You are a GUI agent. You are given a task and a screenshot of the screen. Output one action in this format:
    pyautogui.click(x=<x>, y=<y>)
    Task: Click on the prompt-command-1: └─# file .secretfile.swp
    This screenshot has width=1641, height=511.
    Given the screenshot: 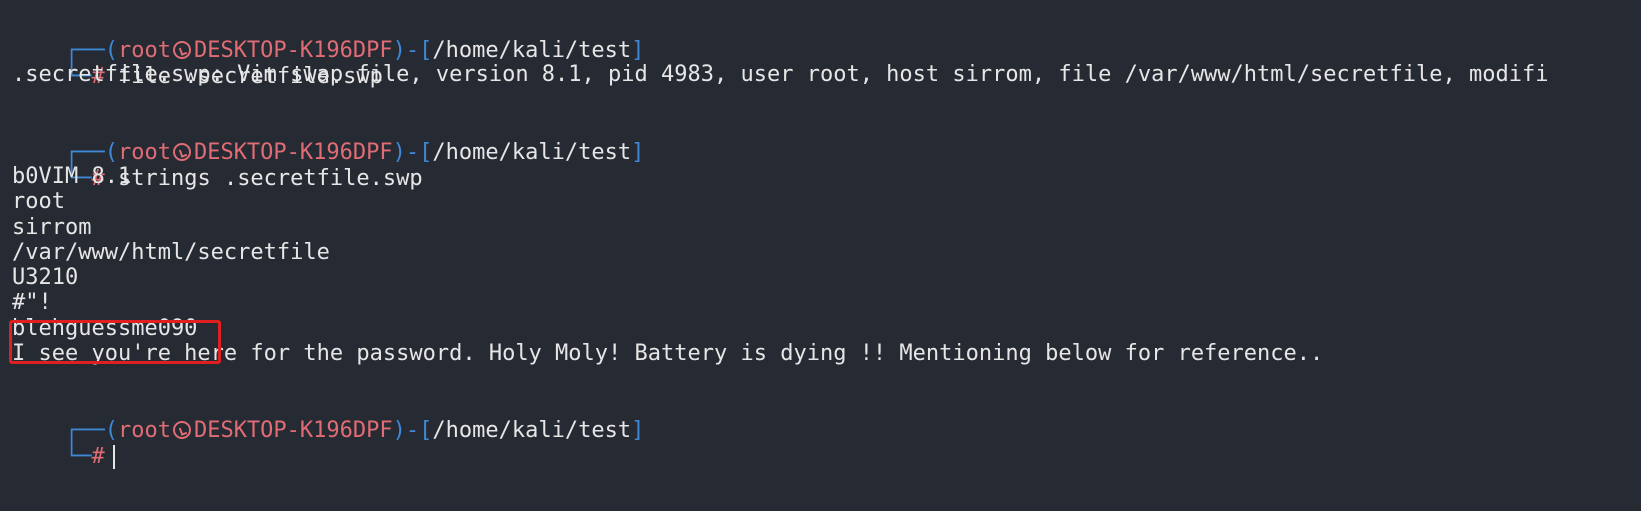 What is the action you would take?
    pyautogui.click(x=223, y=76)
    